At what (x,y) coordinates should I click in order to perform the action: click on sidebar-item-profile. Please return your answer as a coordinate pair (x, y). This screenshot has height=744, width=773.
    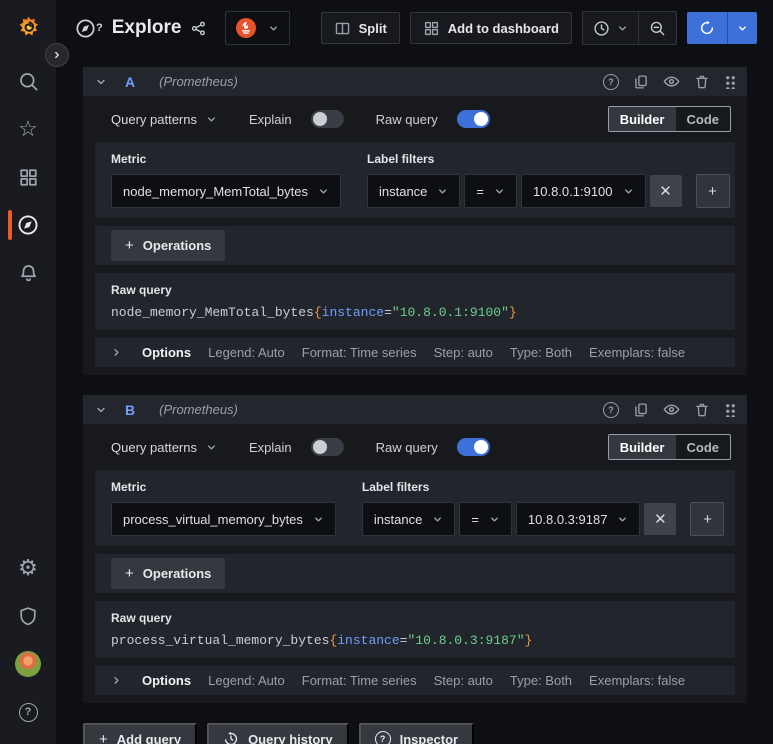
    Looking at the image, I should click on (28, 664).